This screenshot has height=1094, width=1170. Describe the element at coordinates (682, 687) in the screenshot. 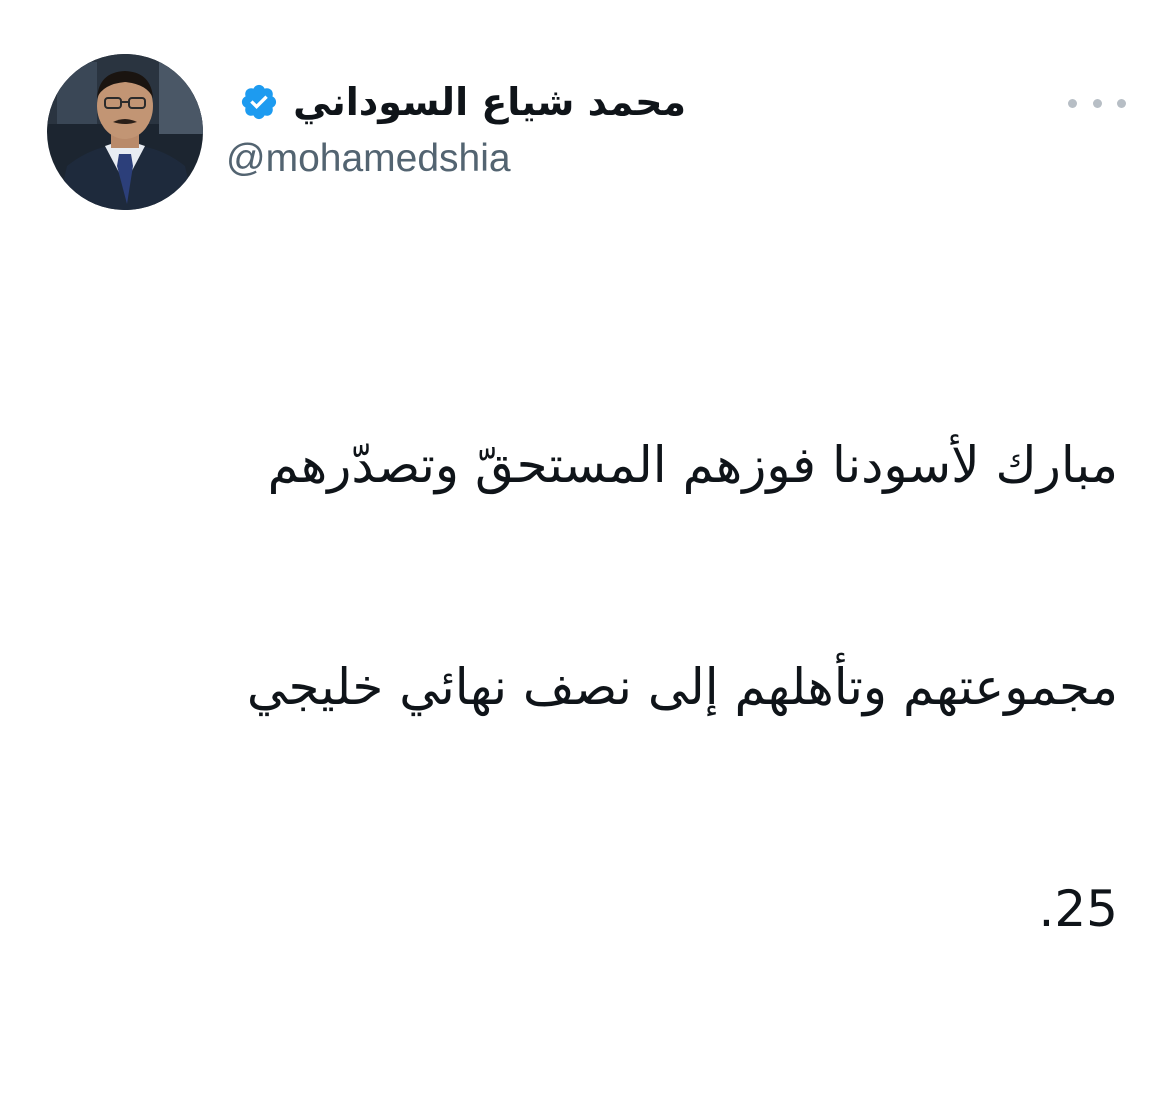

I see `tweet-text-line: مجموعتهم وتأهلهم إلى نصف نهائي خليجي` at that location.